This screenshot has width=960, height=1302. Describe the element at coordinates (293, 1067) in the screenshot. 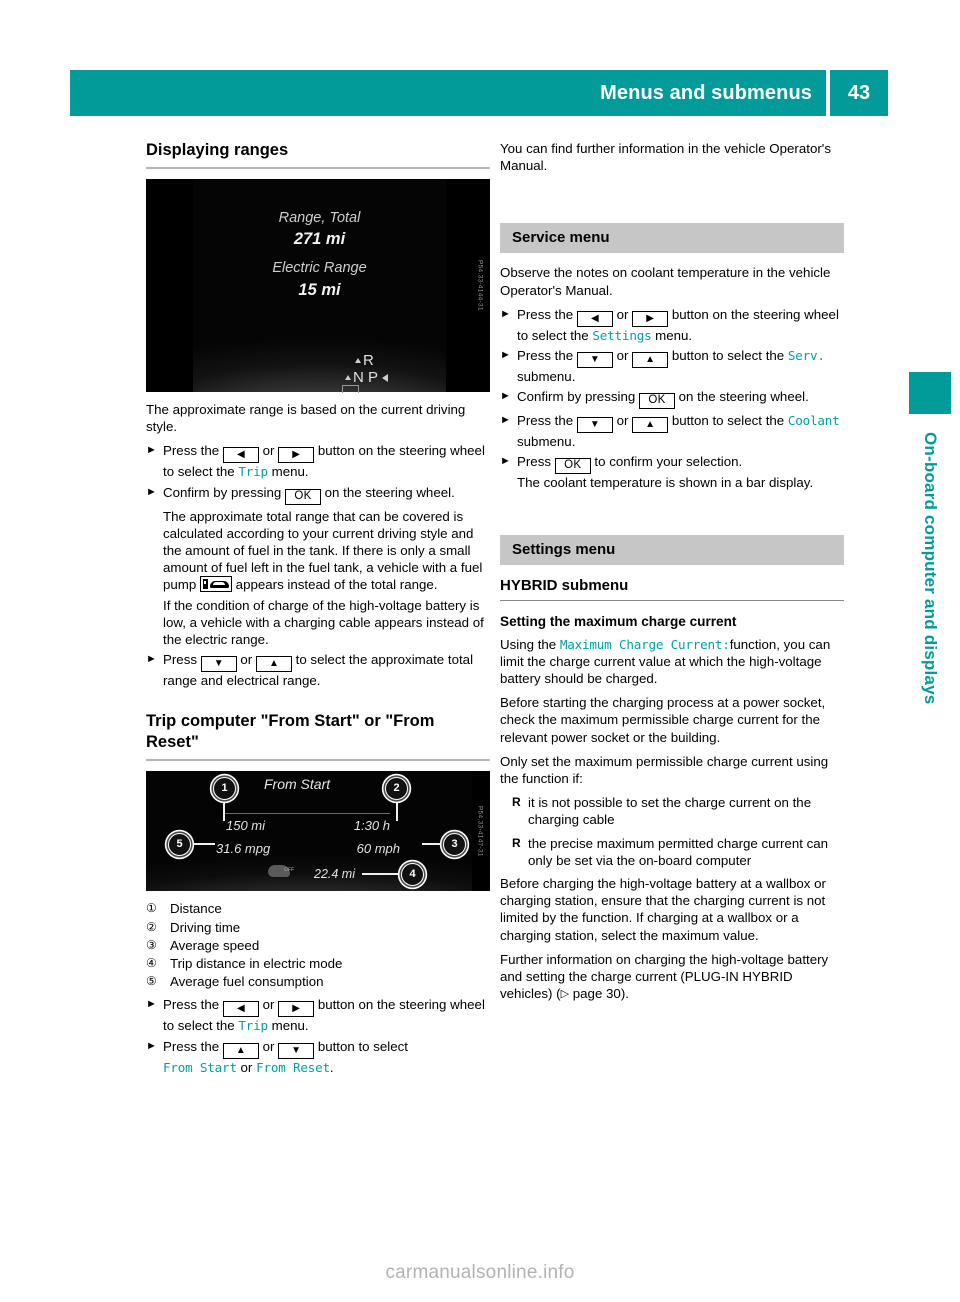

I see `option-from-reset: From Reset` at that location.